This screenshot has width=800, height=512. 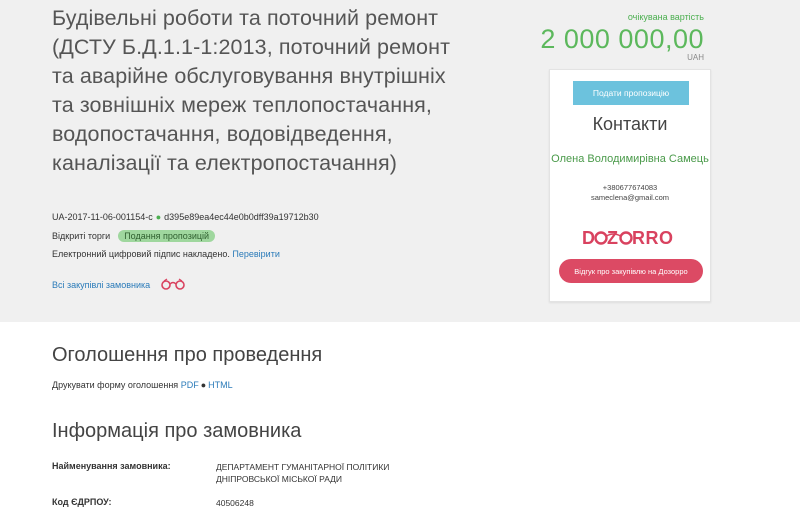 What do you see at coordinates (190, 385) in the screenshot?
I see `print-pdf-link: PDF` at bounding box center [190, 385].